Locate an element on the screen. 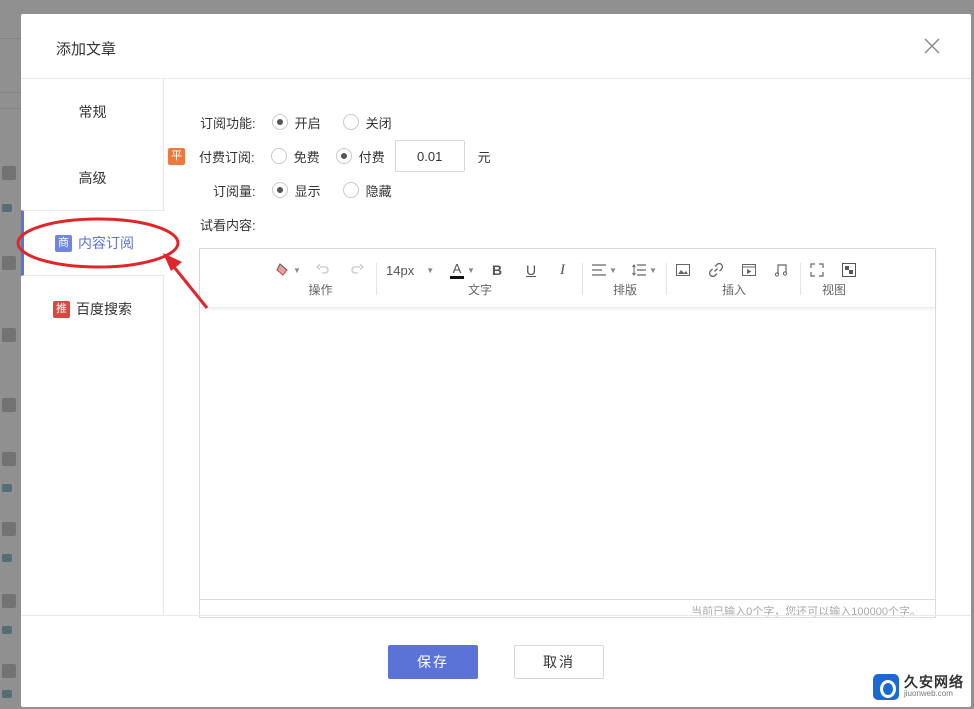  line-height-icon: ▼ is located at coordinates (644, 270).